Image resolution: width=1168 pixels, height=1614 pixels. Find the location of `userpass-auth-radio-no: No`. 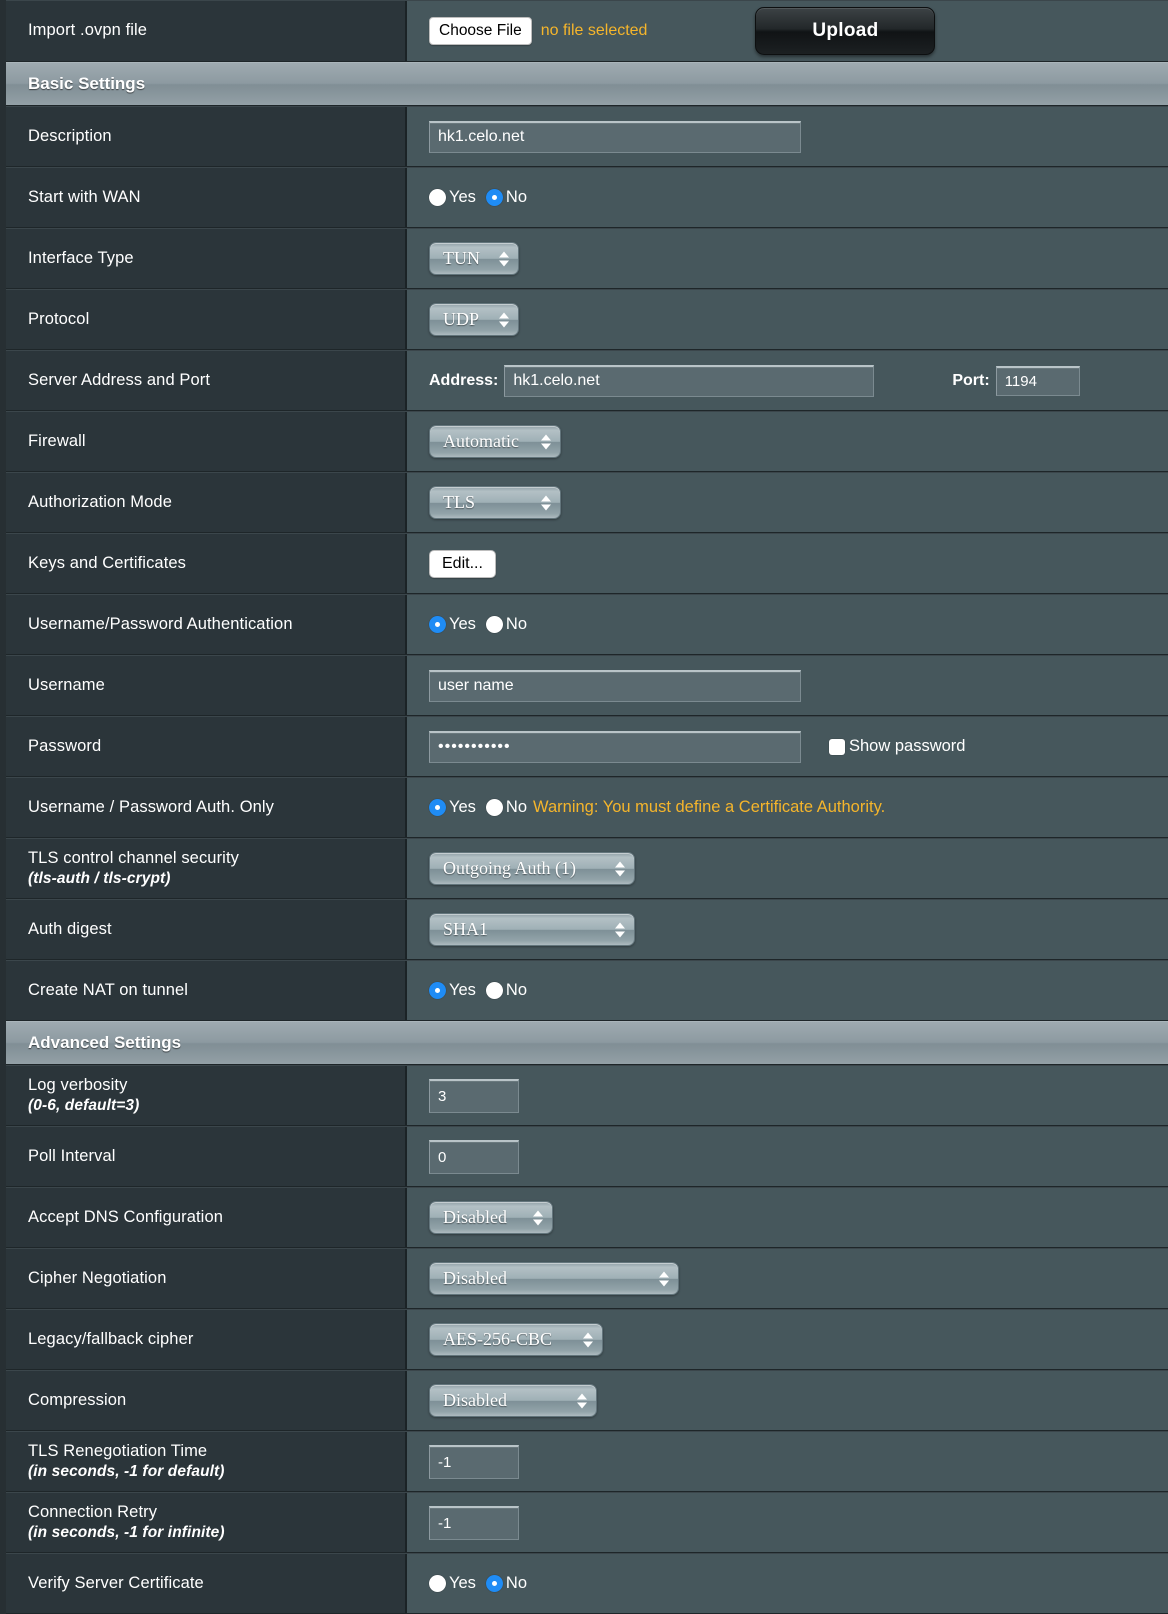

userpass-auth-radio-no: No is located at coordinates (506, 624).